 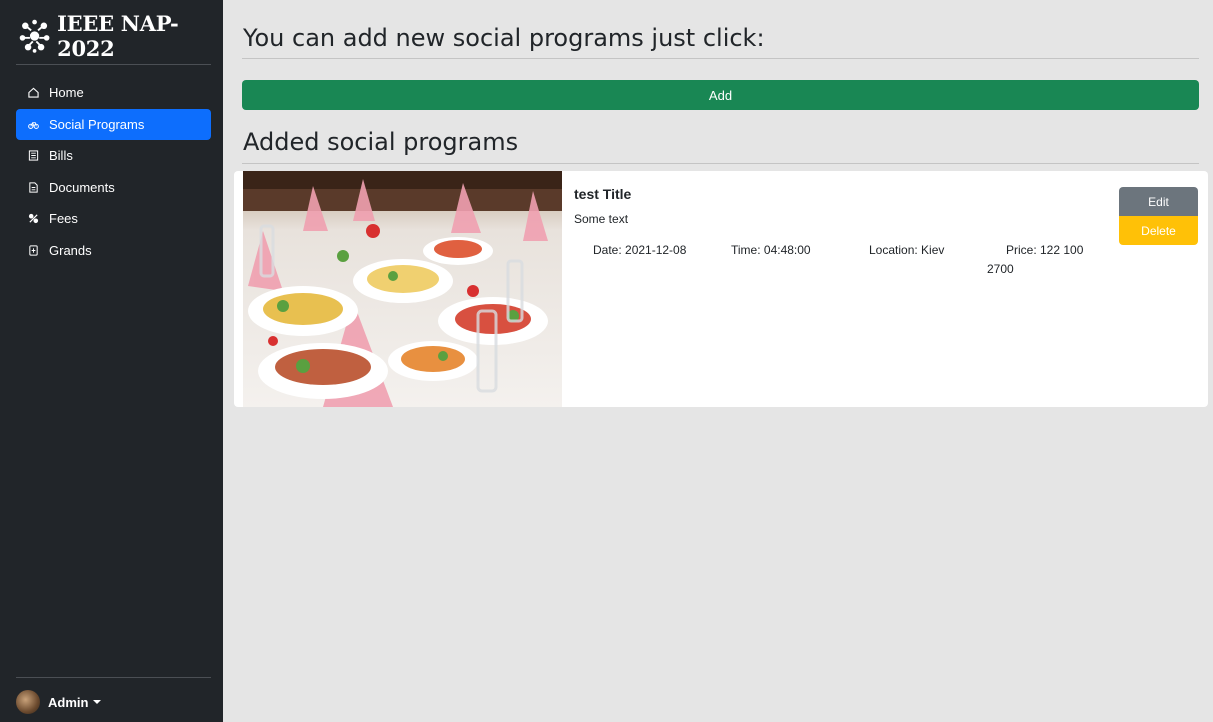 What do you see at coordinates (33, 187) in the screenshot?
I see `document-icon` at bounding box center [33, 187].